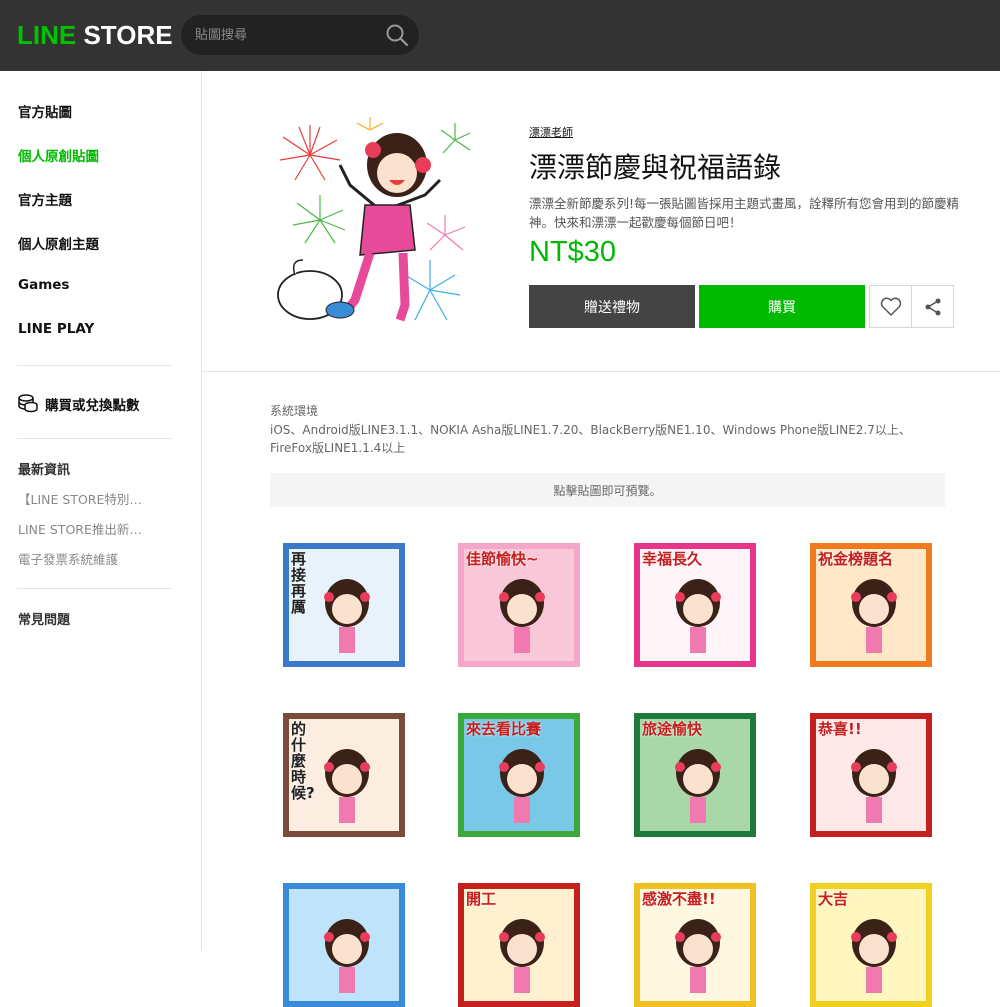 The width and height of the screenshot is (1000, 1007). What do you see at coordinates (56, 329) in the screenshot?
I see `sidebar-item-line-play: LINE PLAY` at bounding box center [56, 329].